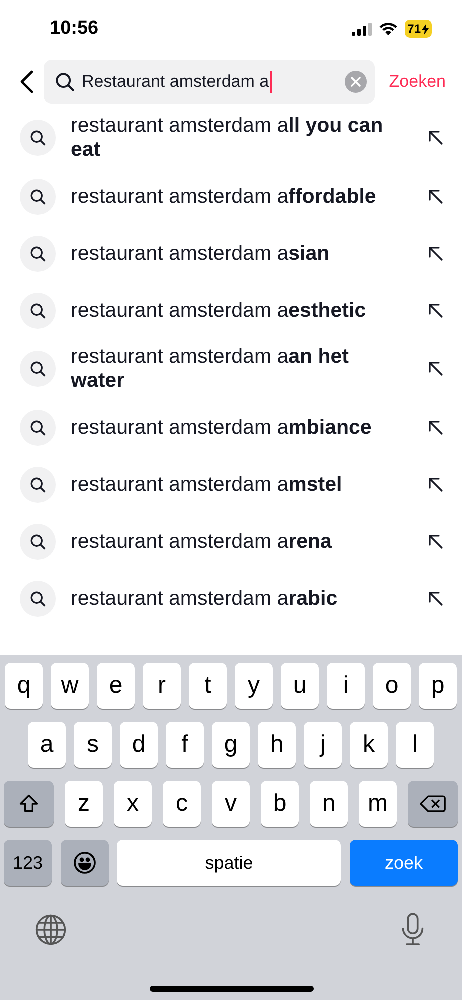  I want to click on letter-key: h, so click(277, 745).